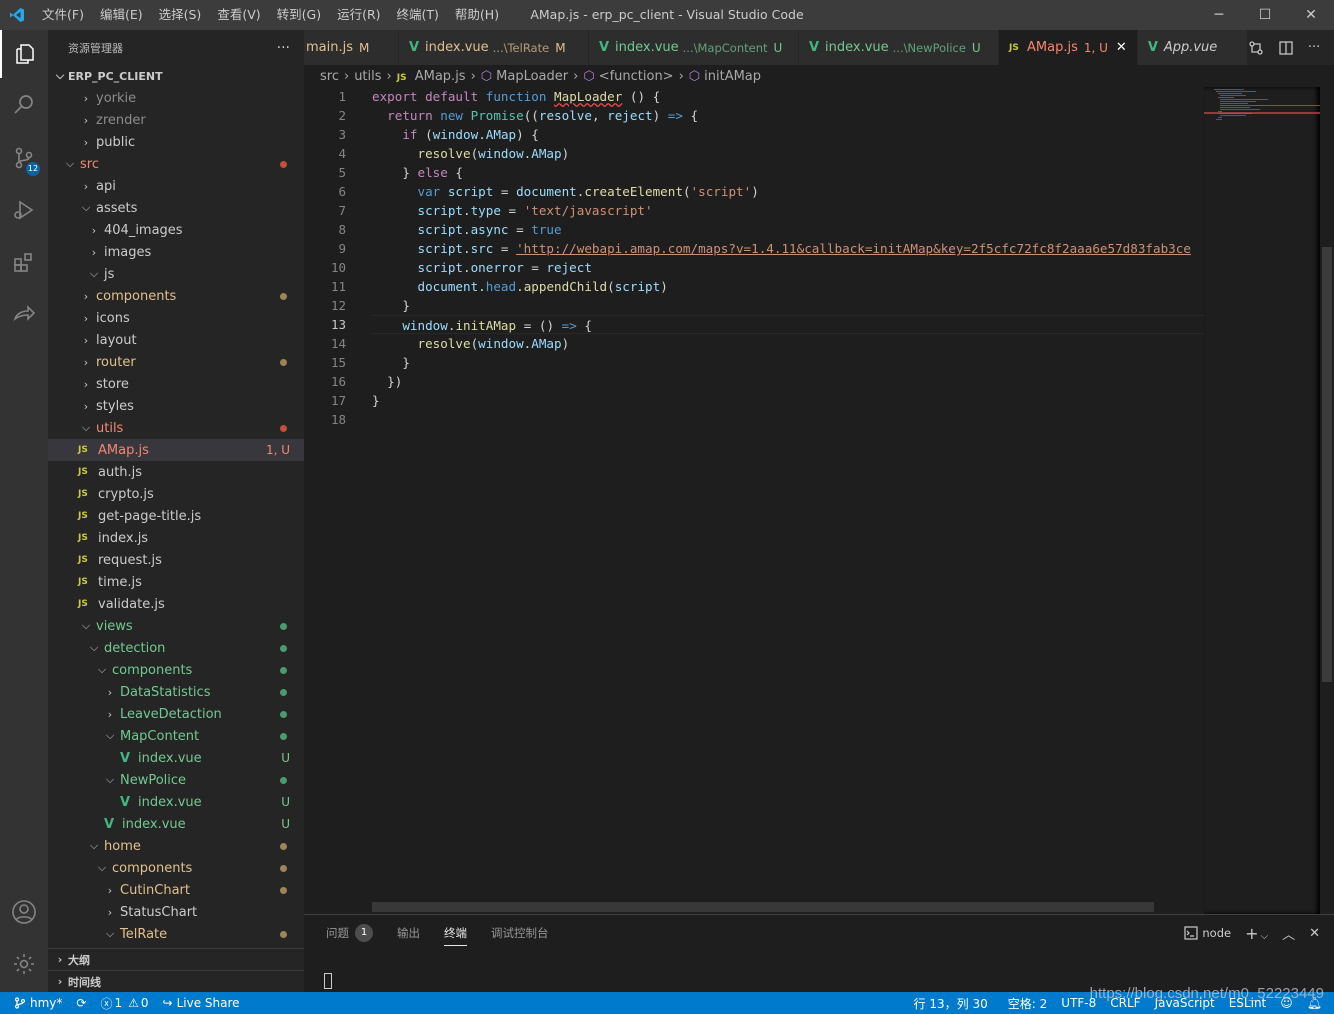 The image size is (1334, 1014). Describe the element at coordinates (351, 47) in the screenshot. I see `editor-tab: main.js M` at that location.